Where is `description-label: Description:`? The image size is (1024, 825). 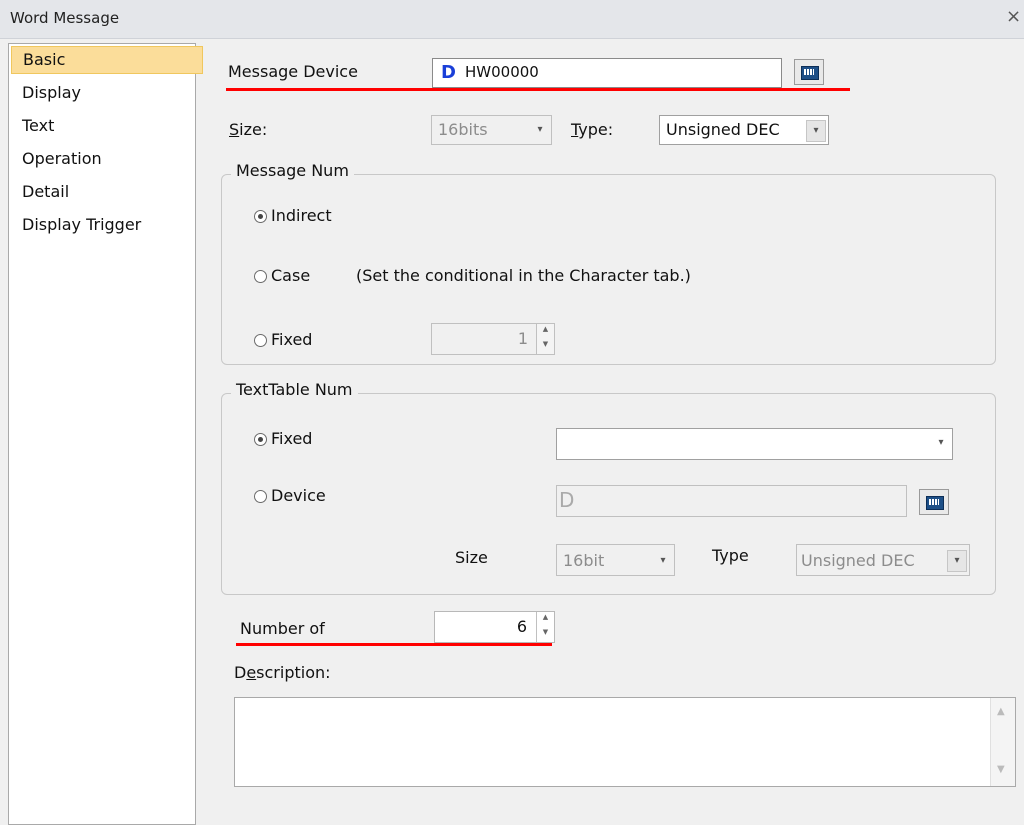
description-label: Description: is located at coordinates (282, 672).